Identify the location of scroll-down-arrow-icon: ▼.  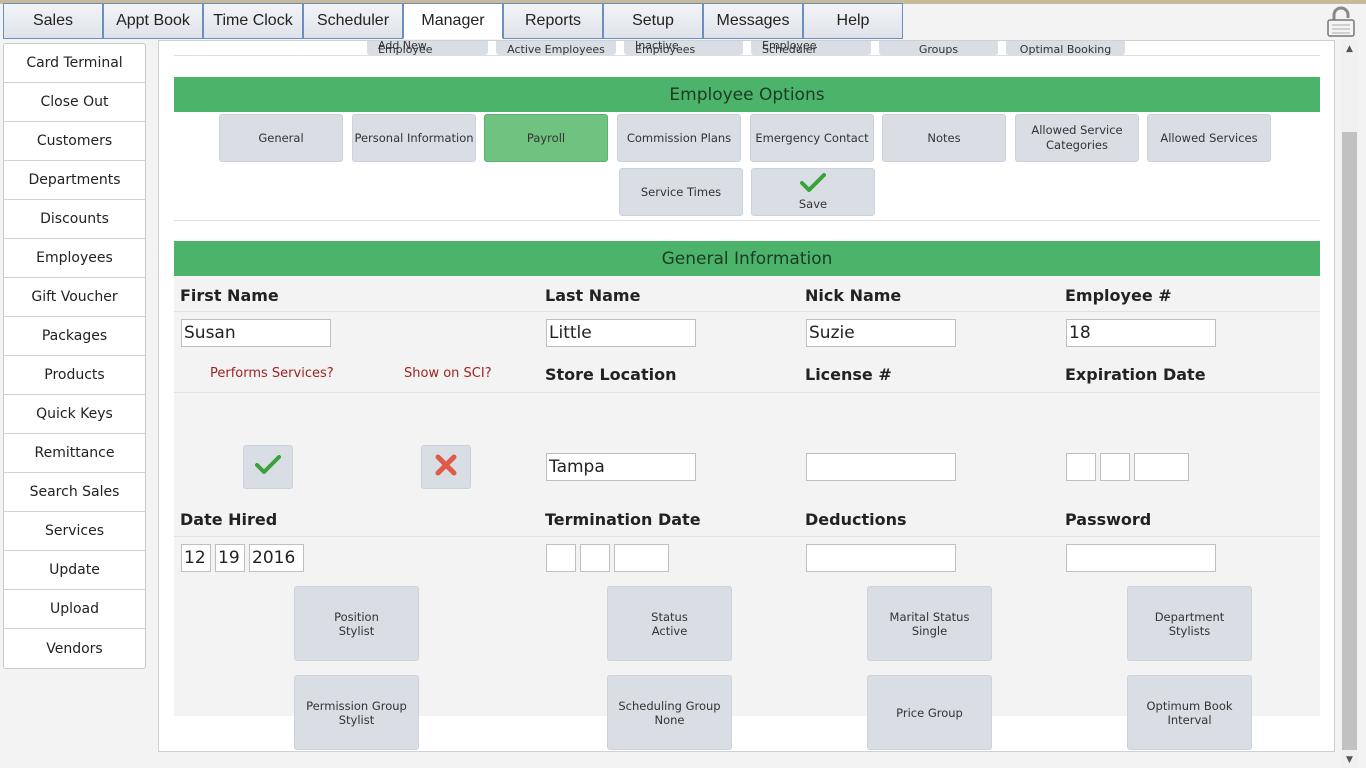
(1349, 759).